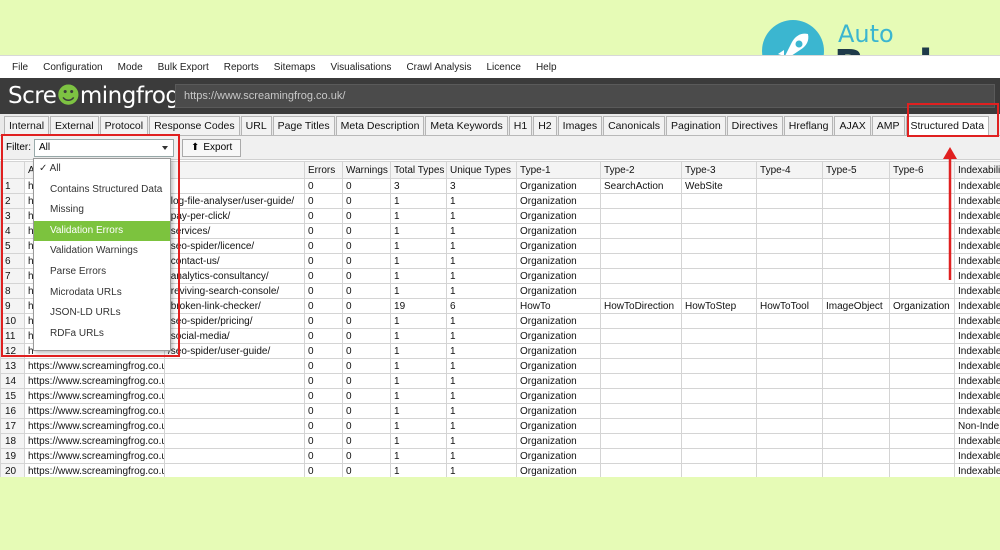  What do you see at coordinates (12, 366) in the screenshot?
I see `table-cell: 13` at bounding box center [12, 366].